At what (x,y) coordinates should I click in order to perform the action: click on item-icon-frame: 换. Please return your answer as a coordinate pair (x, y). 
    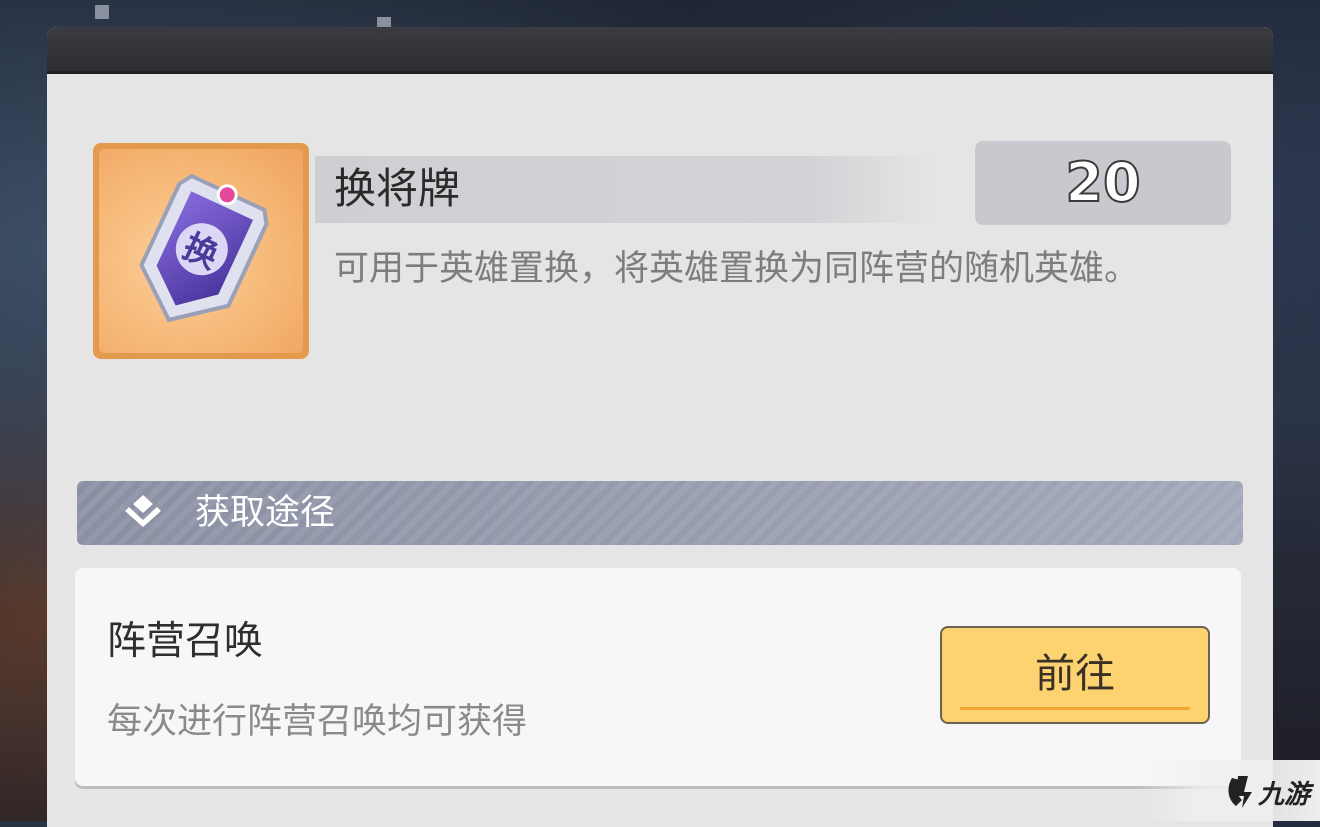
    Looking at the image, I should click on (201, 251).